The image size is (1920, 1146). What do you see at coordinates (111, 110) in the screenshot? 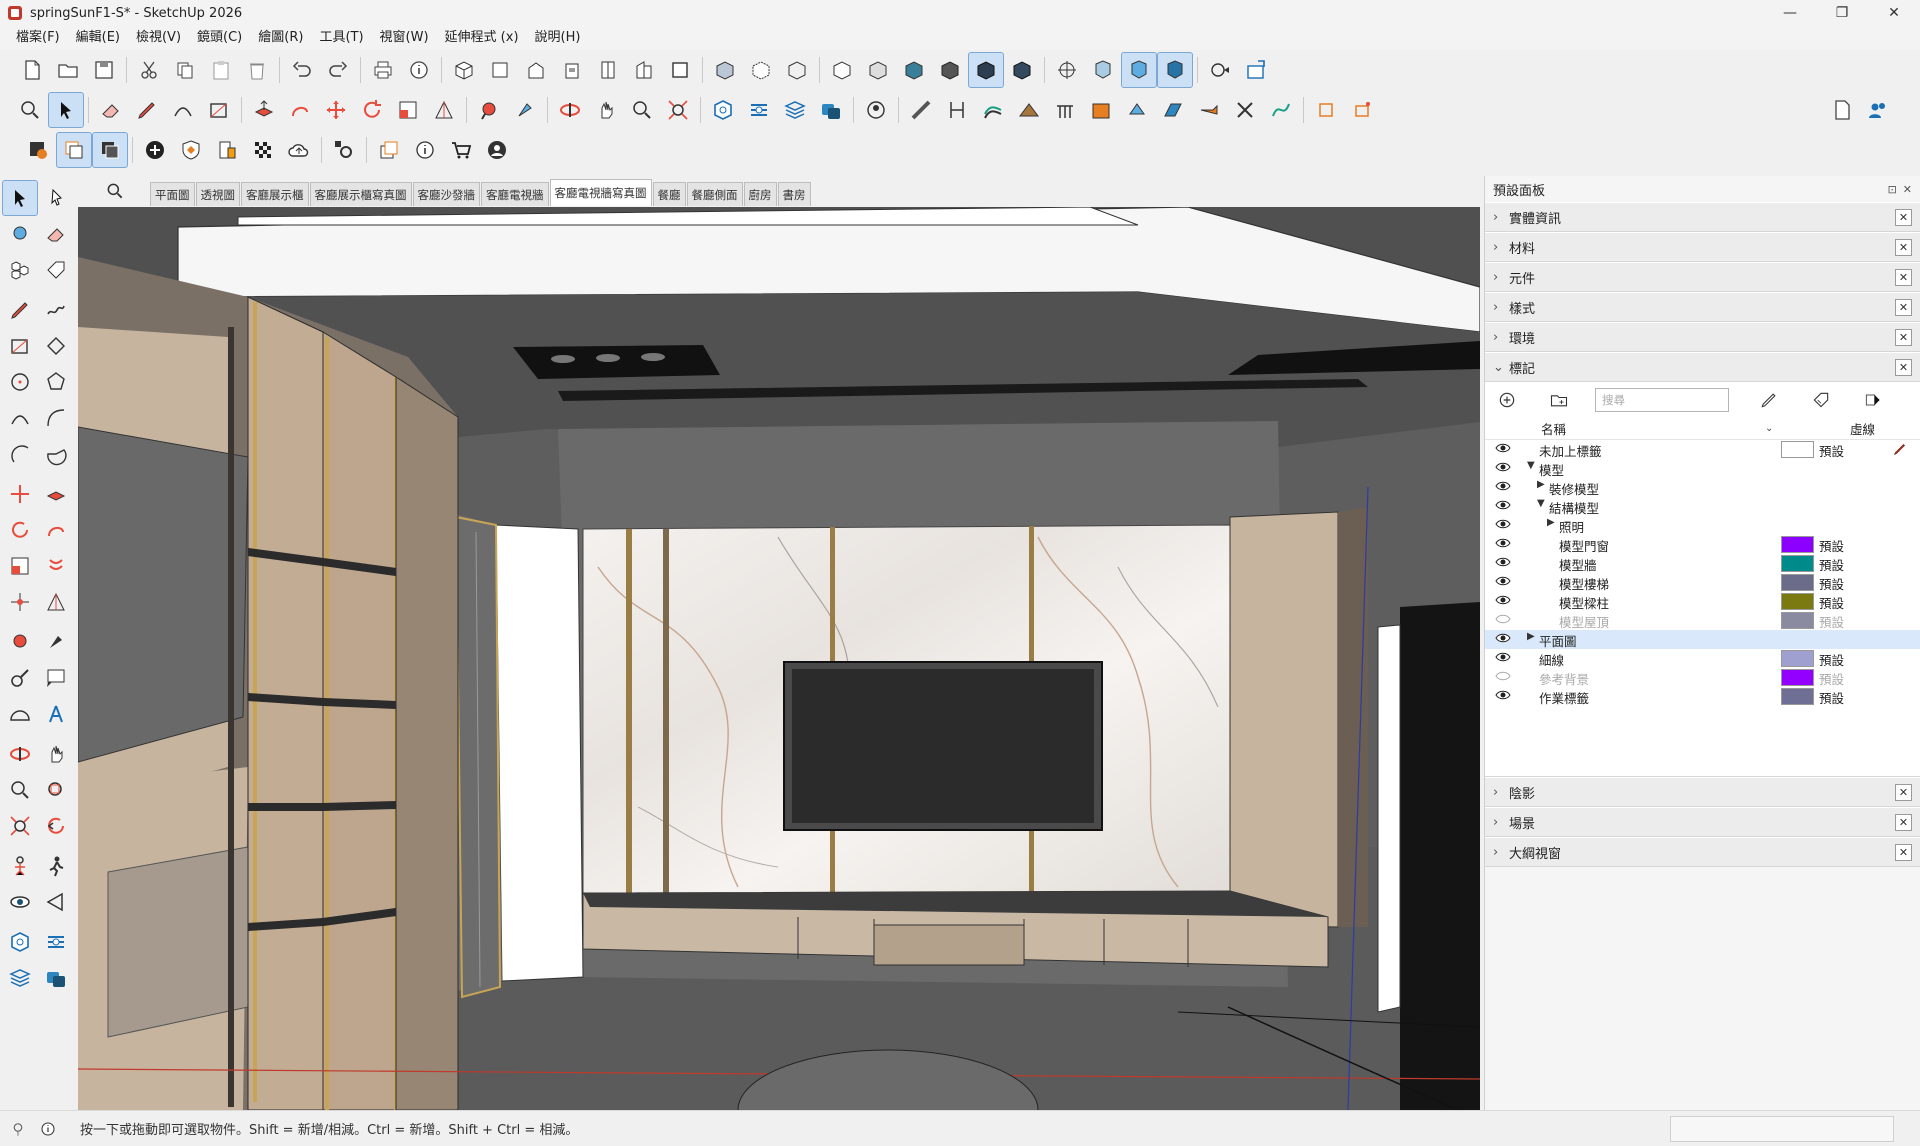
I see `eraser-icon` at bounding box center [111, 110].